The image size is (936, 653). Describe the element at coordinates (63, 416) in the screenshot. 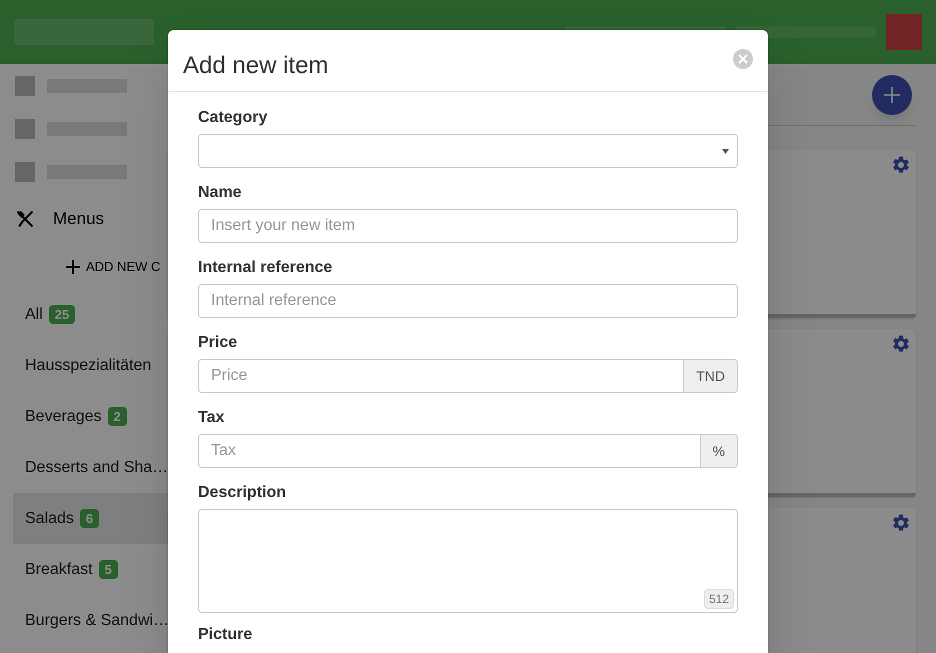

I see `category-name: Beverages` at that location.